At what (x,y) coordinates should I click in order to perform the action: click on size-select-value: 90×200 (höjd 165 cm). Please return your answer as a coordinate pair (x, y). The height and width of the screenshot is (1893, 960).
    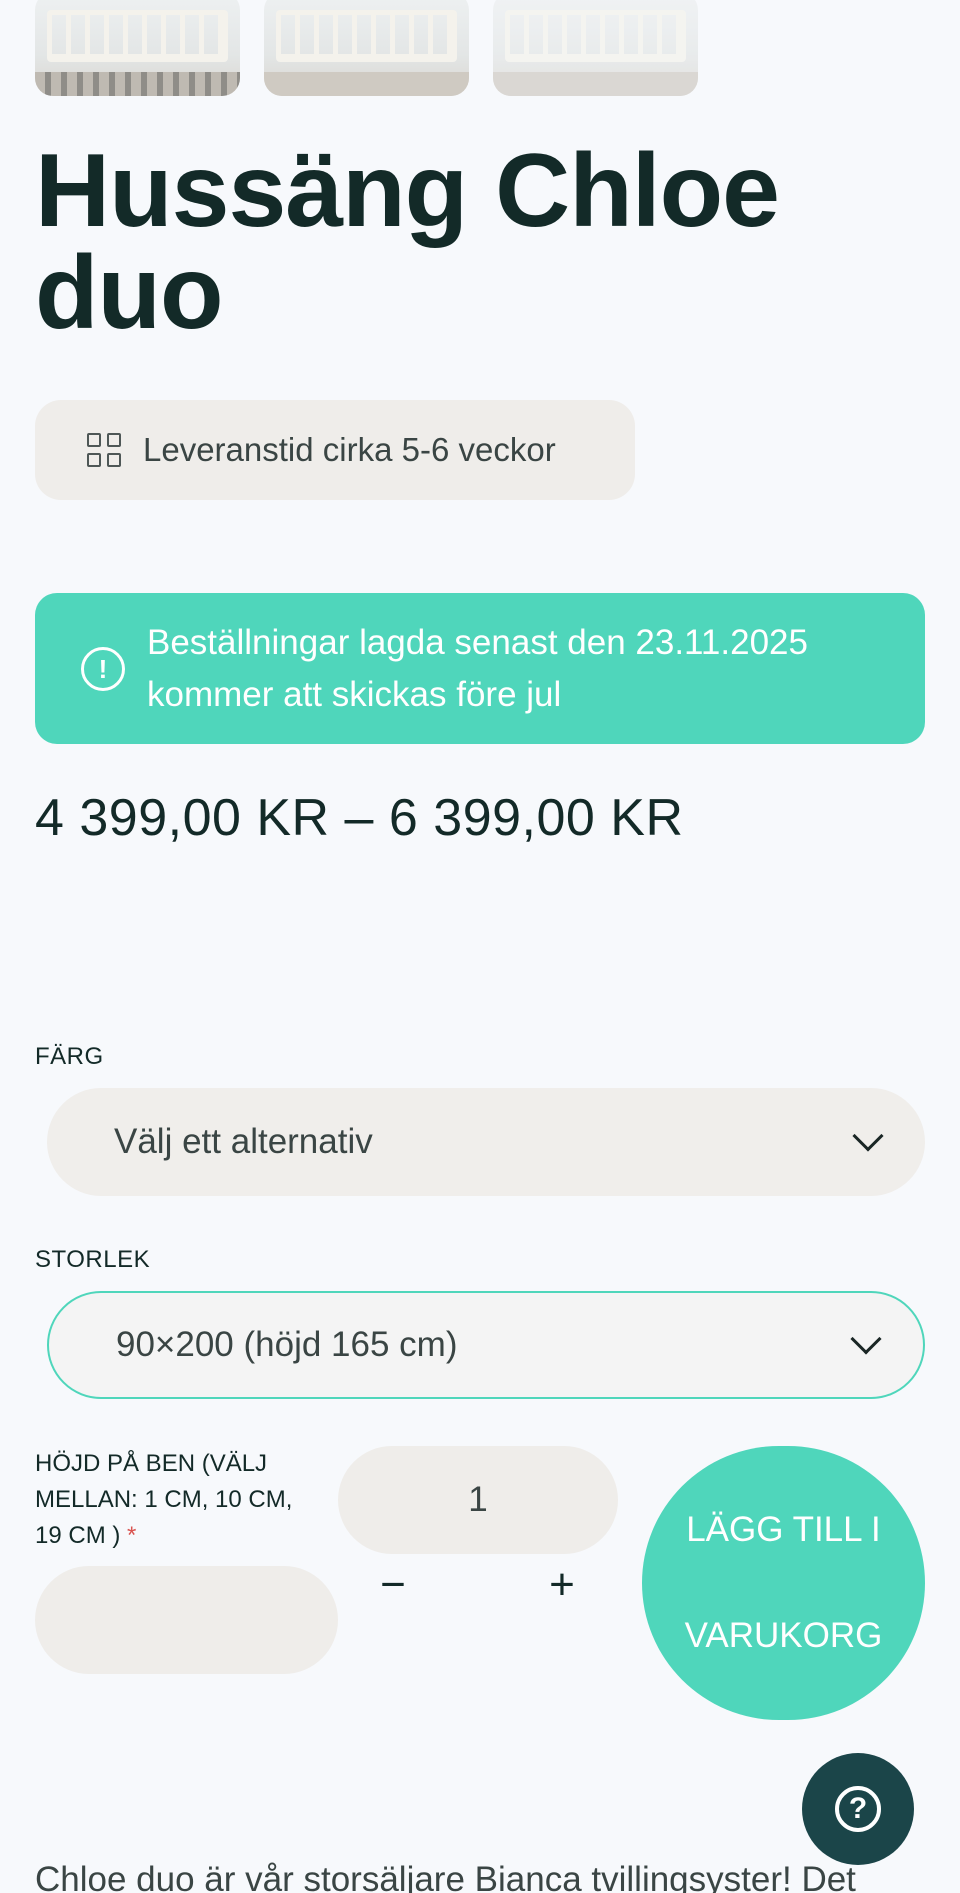
    Looking at the image, I should click on (287, 1344).